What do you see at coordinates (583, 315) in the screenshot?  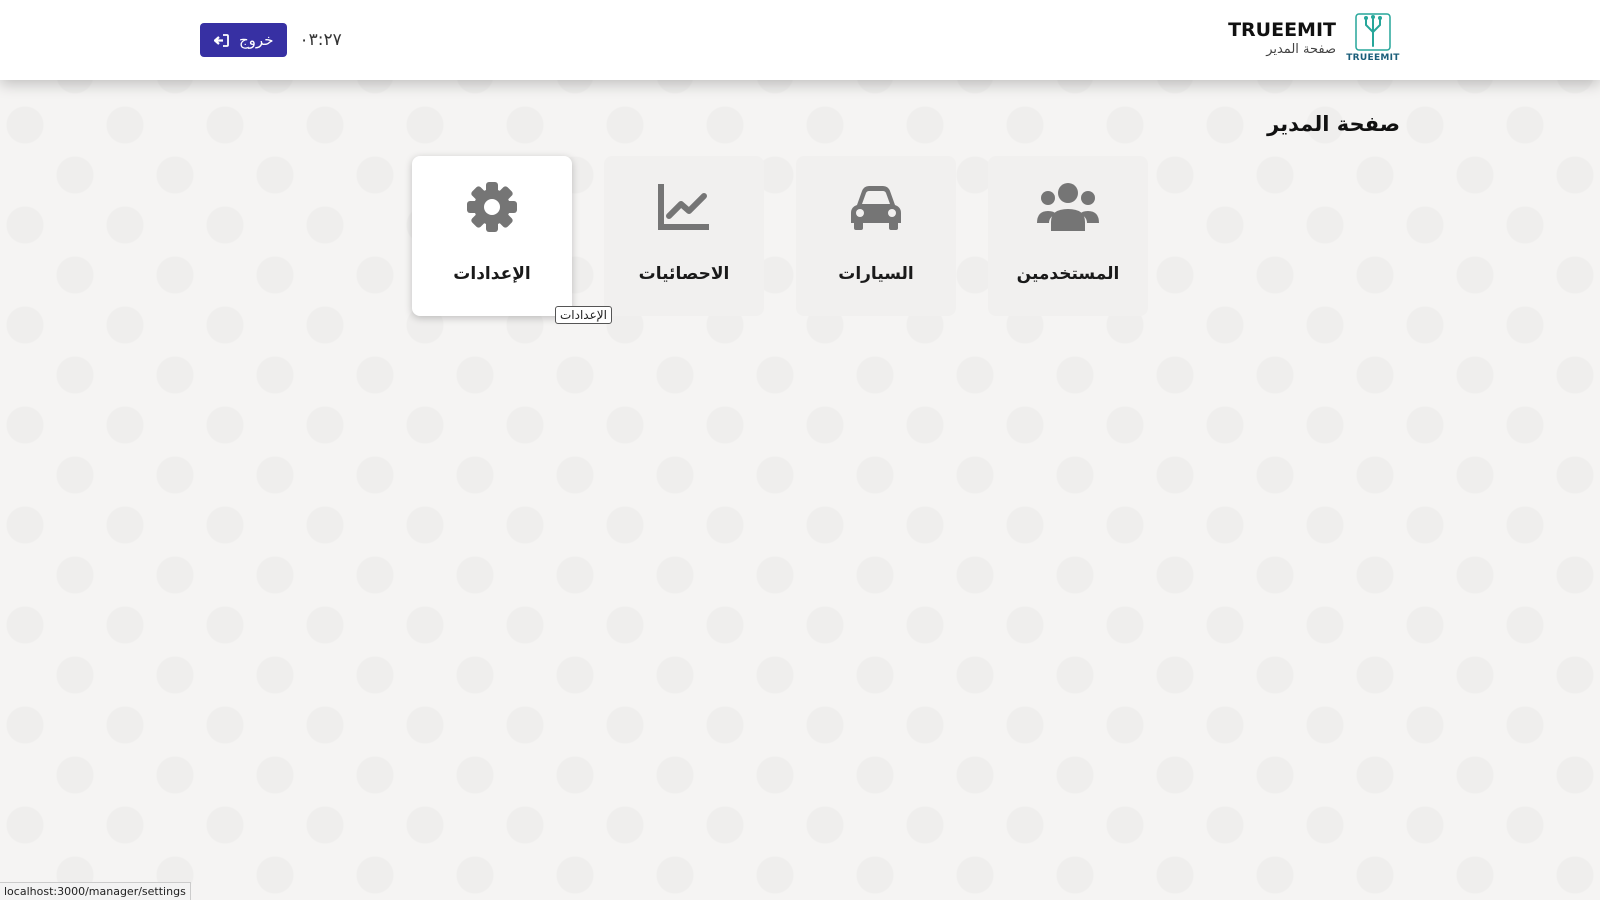 I see `tooltip: الإعدادات` at bounding box center [583, 315].